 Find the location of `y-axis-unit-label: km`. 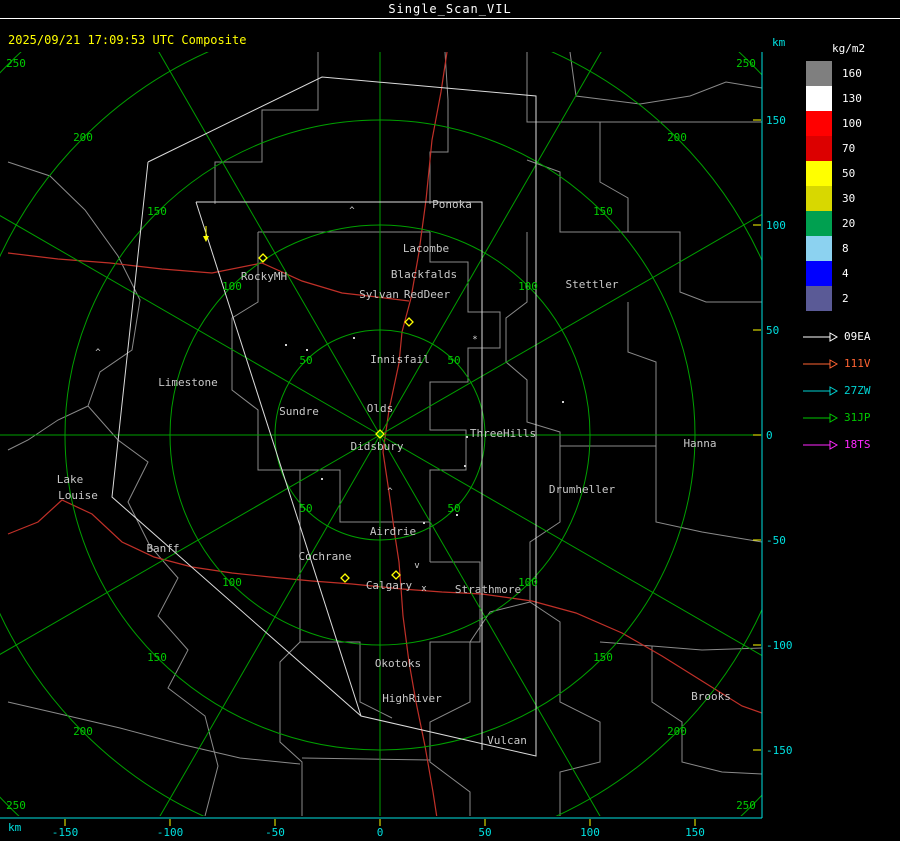

y-axis-unit-label: km is located at coordinates (779, 42).